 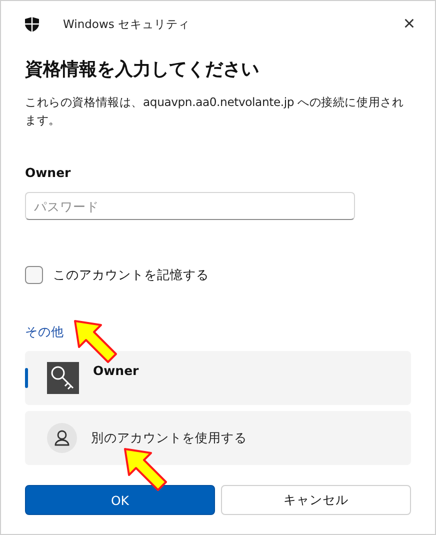 What do you see at coordinates (62, 438) in the screenshot?
I see `person-icon` at bounding box center [62, 438].